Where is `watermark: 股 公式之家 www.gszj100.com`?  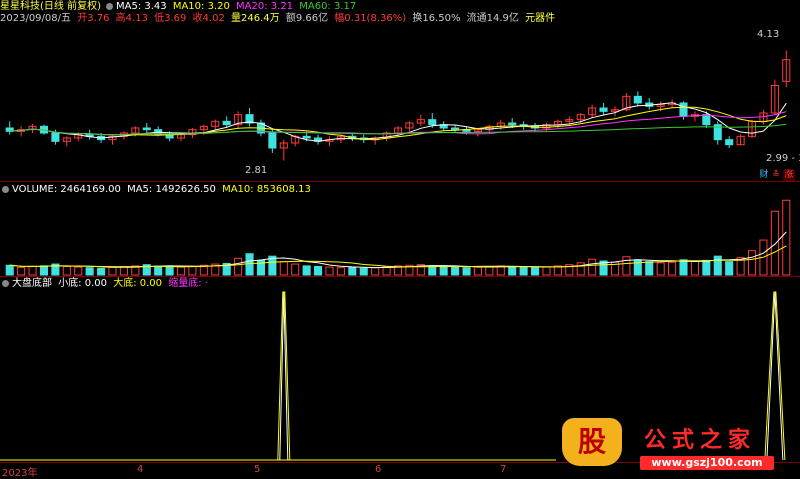
watermark: 股 公式之家 www.gszj100.com is located at coordinates (672, 446).